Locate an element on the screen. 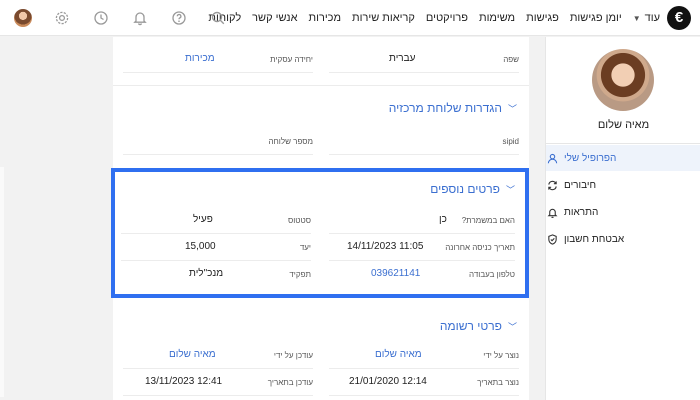  field-sipid: sipid is located at coordinates (424, 142).